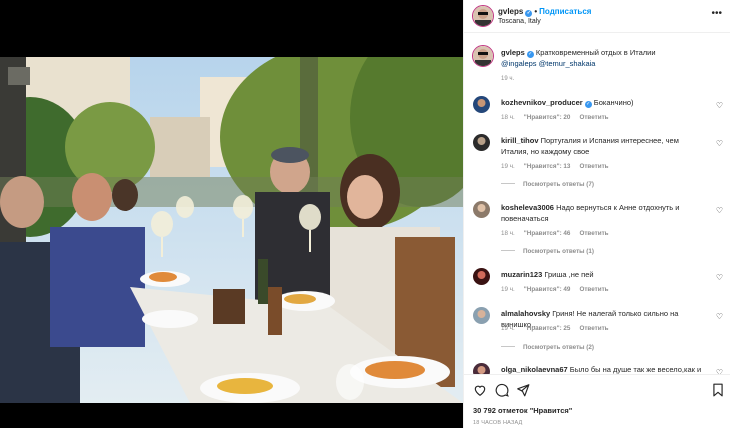  What do you see at coordinates (513, 52) in the screenshot?
I see `caption-username: gvleps` at bounding box center [513, 52].